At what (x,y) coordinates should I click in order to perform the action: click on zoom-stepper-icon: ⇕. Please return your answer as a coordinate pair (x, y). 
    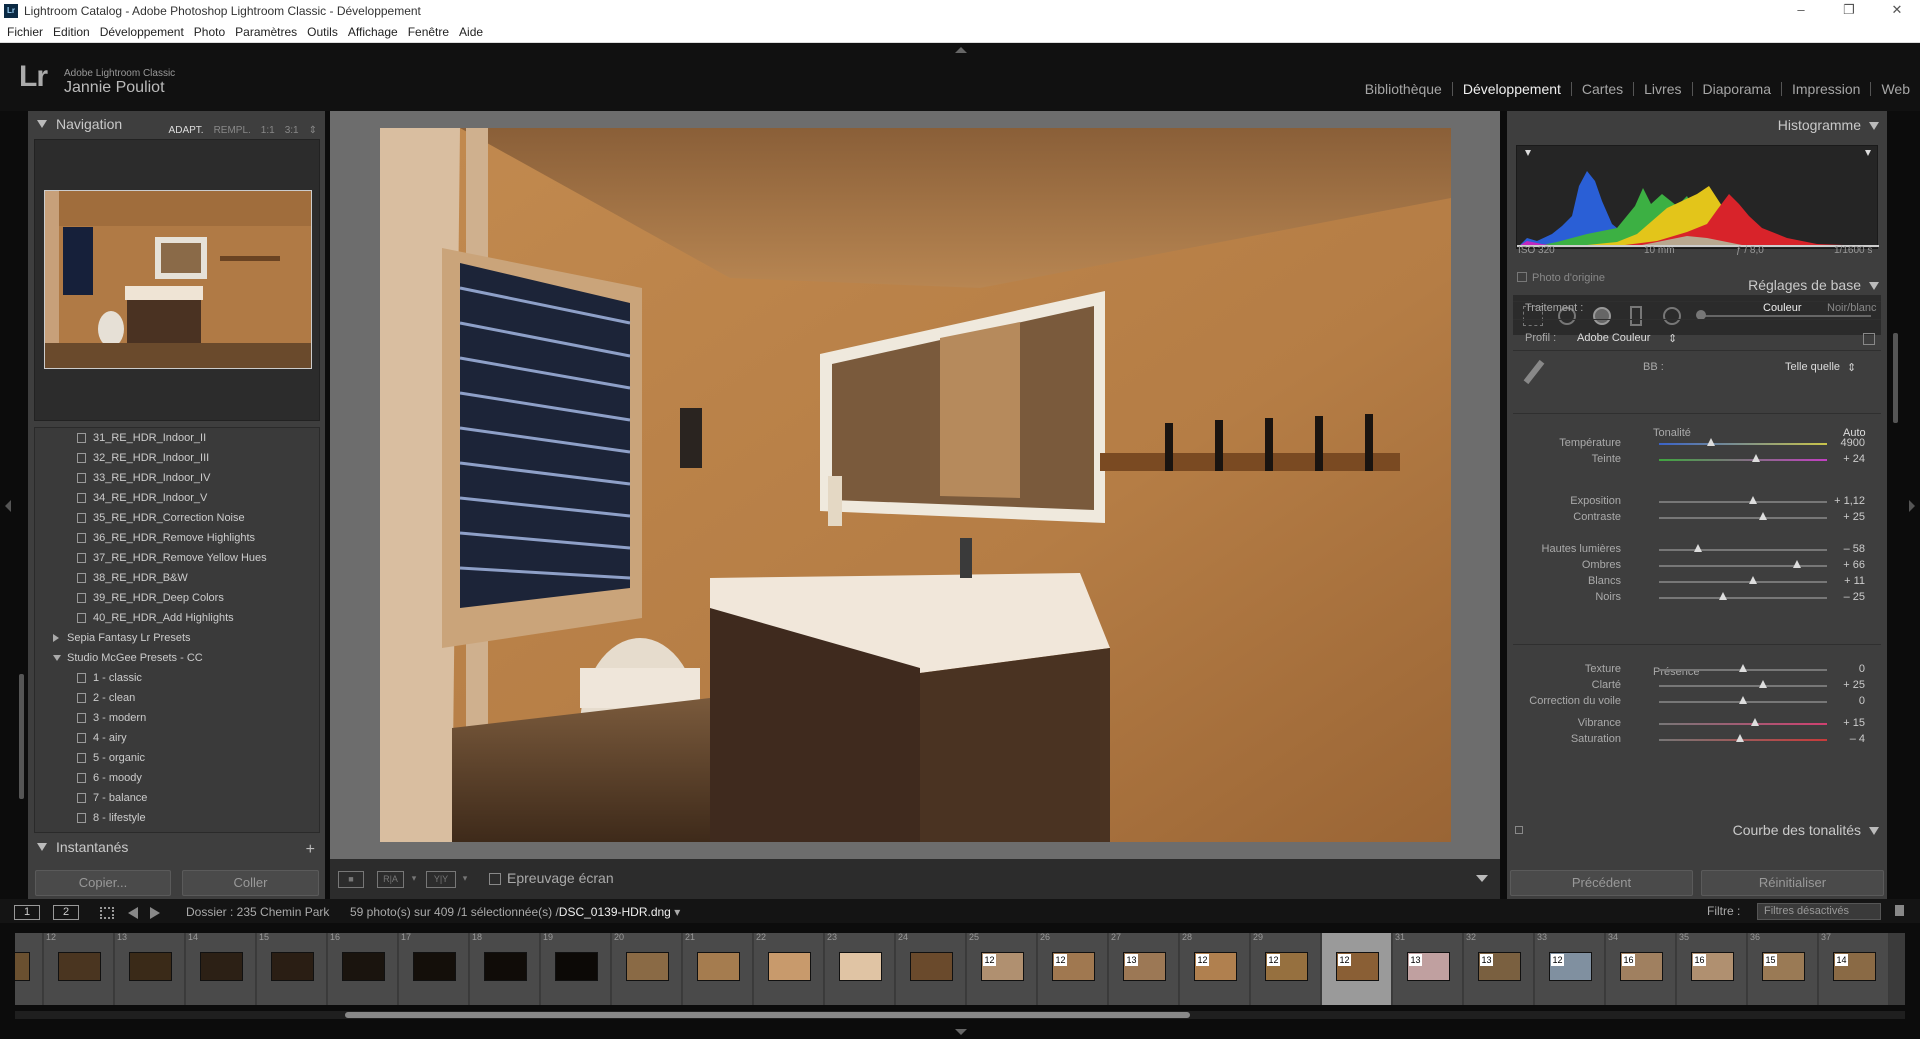
    Looking at the image, I should click on (313, 130).